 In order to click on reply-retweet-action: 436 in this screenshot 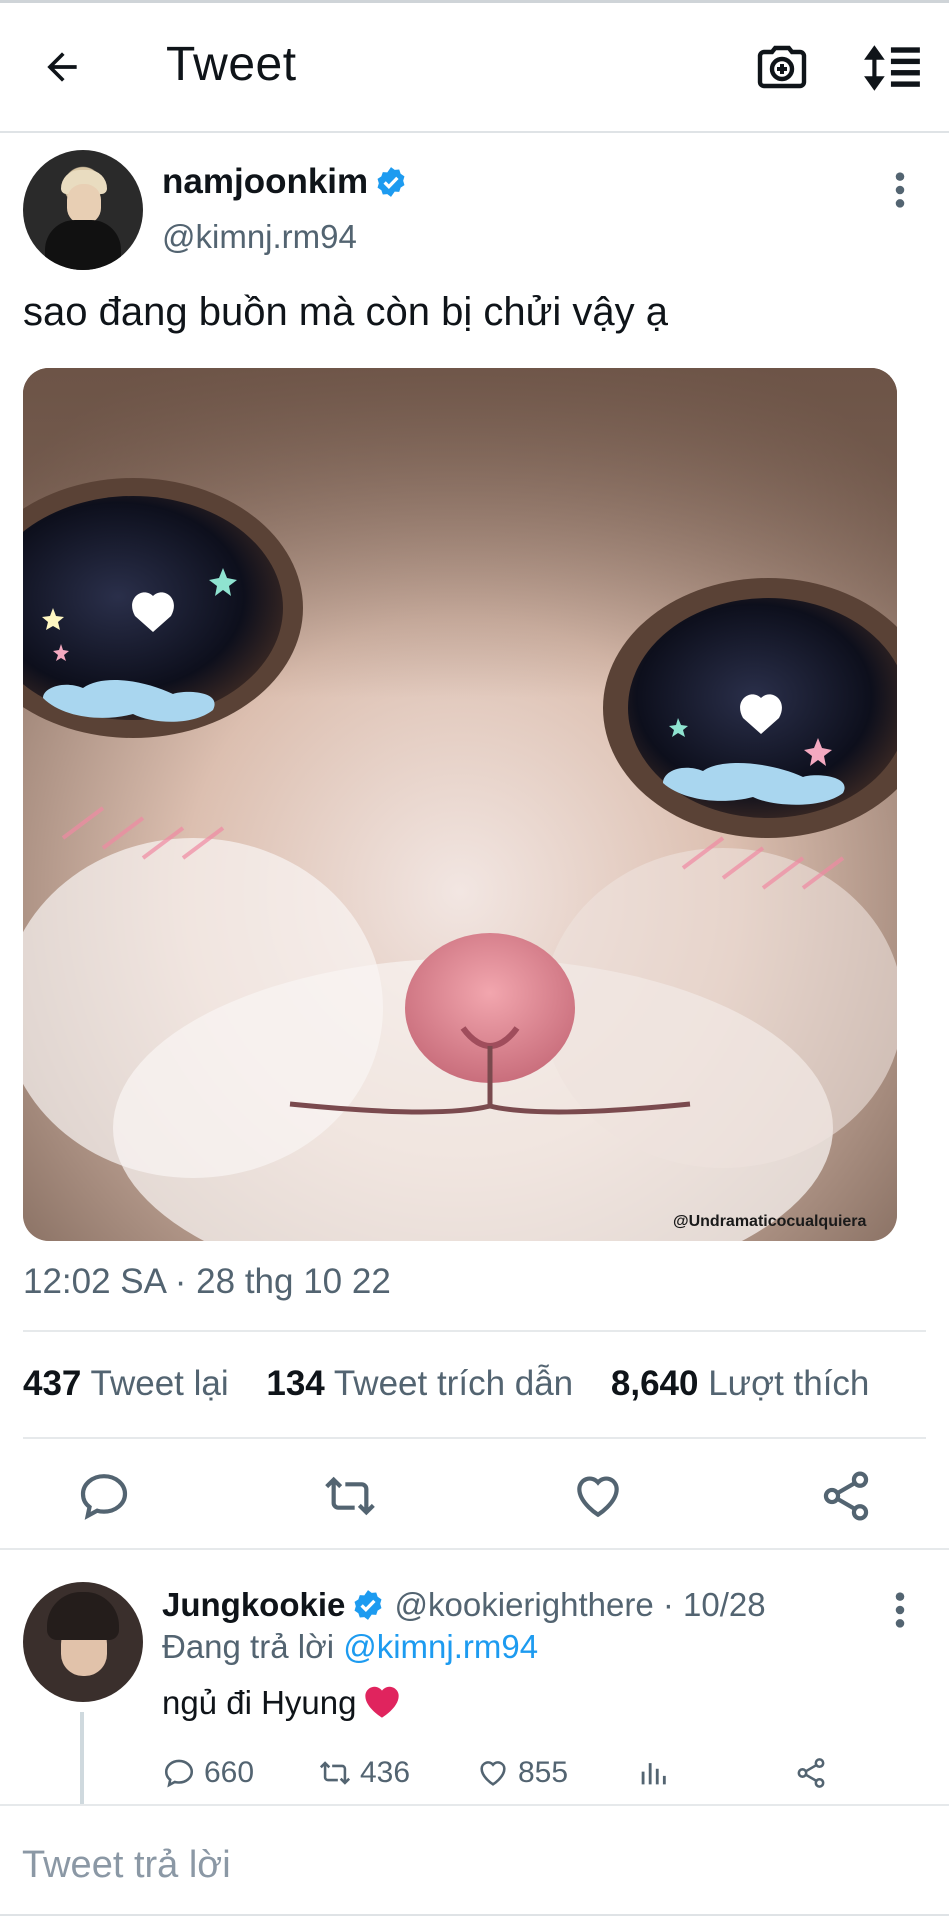, I will do `click(364, 1773)`.